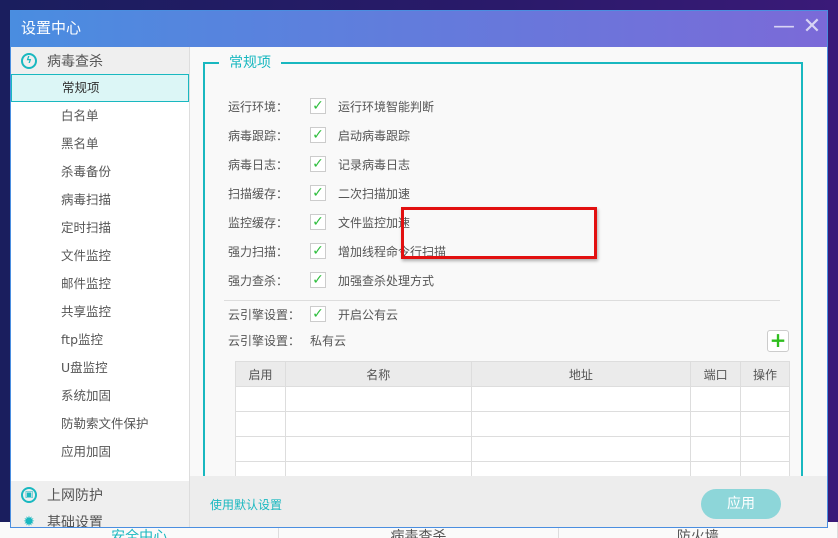 The width and height of the screenshot is (838, 538). I want to click on row-label: 扫描缓存：, so click(258, 193).